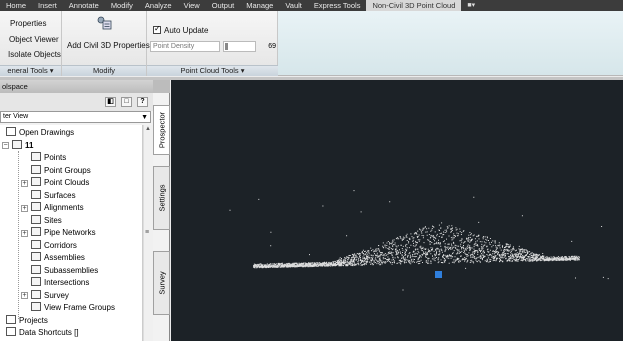 This screenshot has width=623, height=341. What do you see at coordinates (49, 332) in the screenshot?
I see `tree-item-label: Data Shortcuts []` at bounding box center [49, 332].